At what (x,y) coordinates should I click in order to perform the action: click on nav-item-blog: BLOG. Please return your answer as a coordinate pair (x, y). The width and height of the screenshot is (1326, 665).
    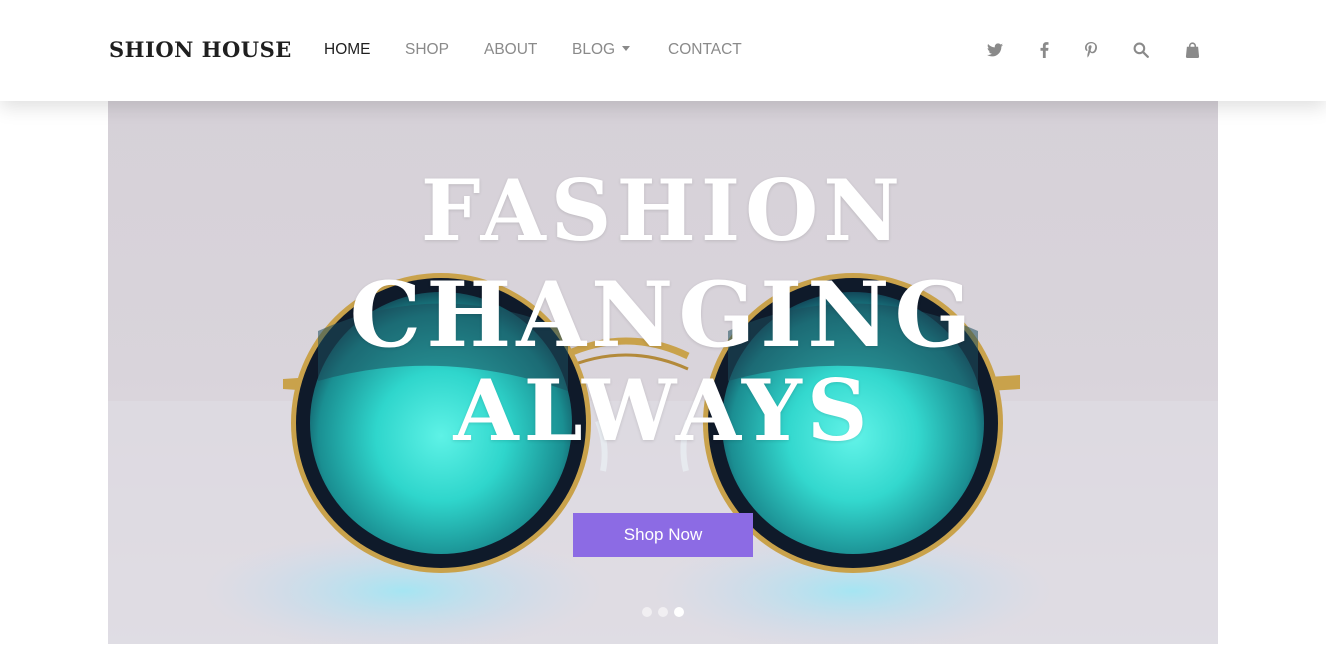
    Looking at the image, I should click on (601, 50).